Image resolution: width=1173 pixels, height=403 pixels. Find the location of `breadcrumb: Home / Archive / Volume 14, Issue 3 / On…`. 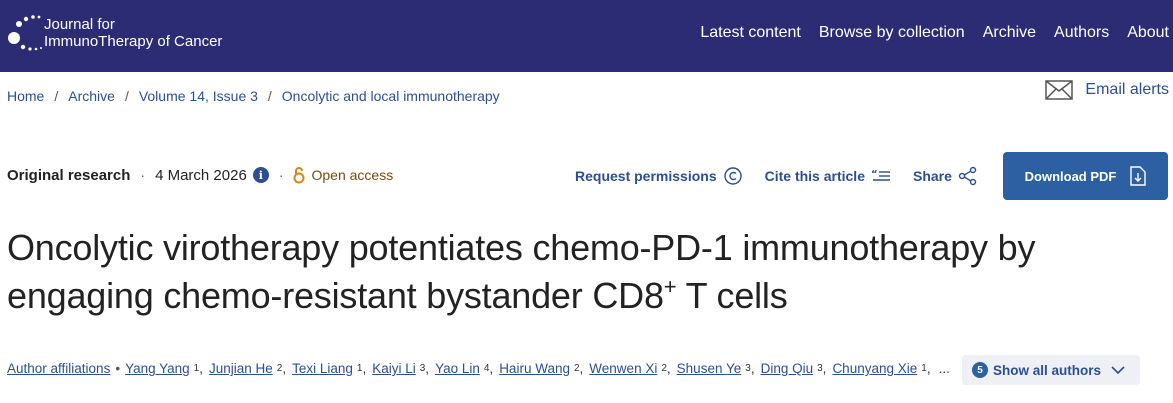

breadcrumb: Home / Archive / Volume 14, Issue 3 / On… is located at coordinates (253, 96).